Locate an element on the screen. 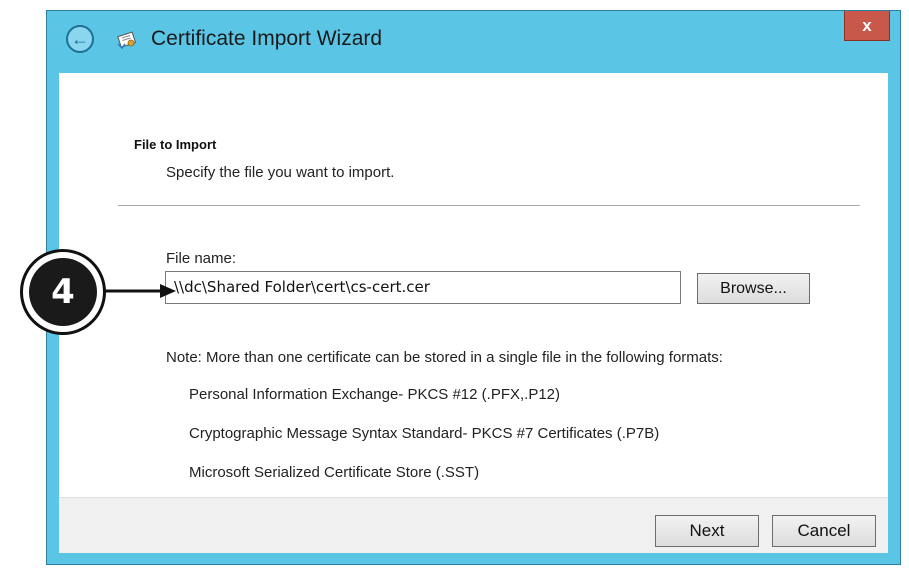 Image resolution: width=909 pixels, height=574 pixels. step-number: 4 is located at coordinates (63, 292).